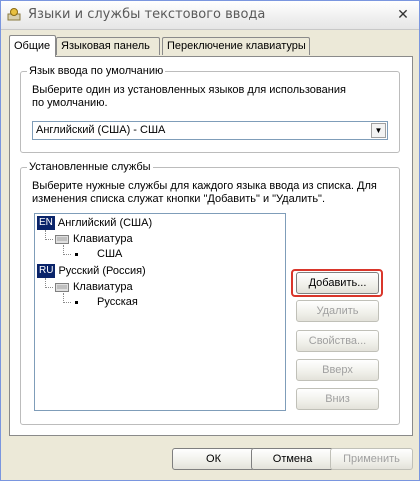 The image size is (420, 481). Describe the element at coordinates (96, 71) in the screenshot. I see `default-language-group-title: Язык ввода по умолчанию` at that location.